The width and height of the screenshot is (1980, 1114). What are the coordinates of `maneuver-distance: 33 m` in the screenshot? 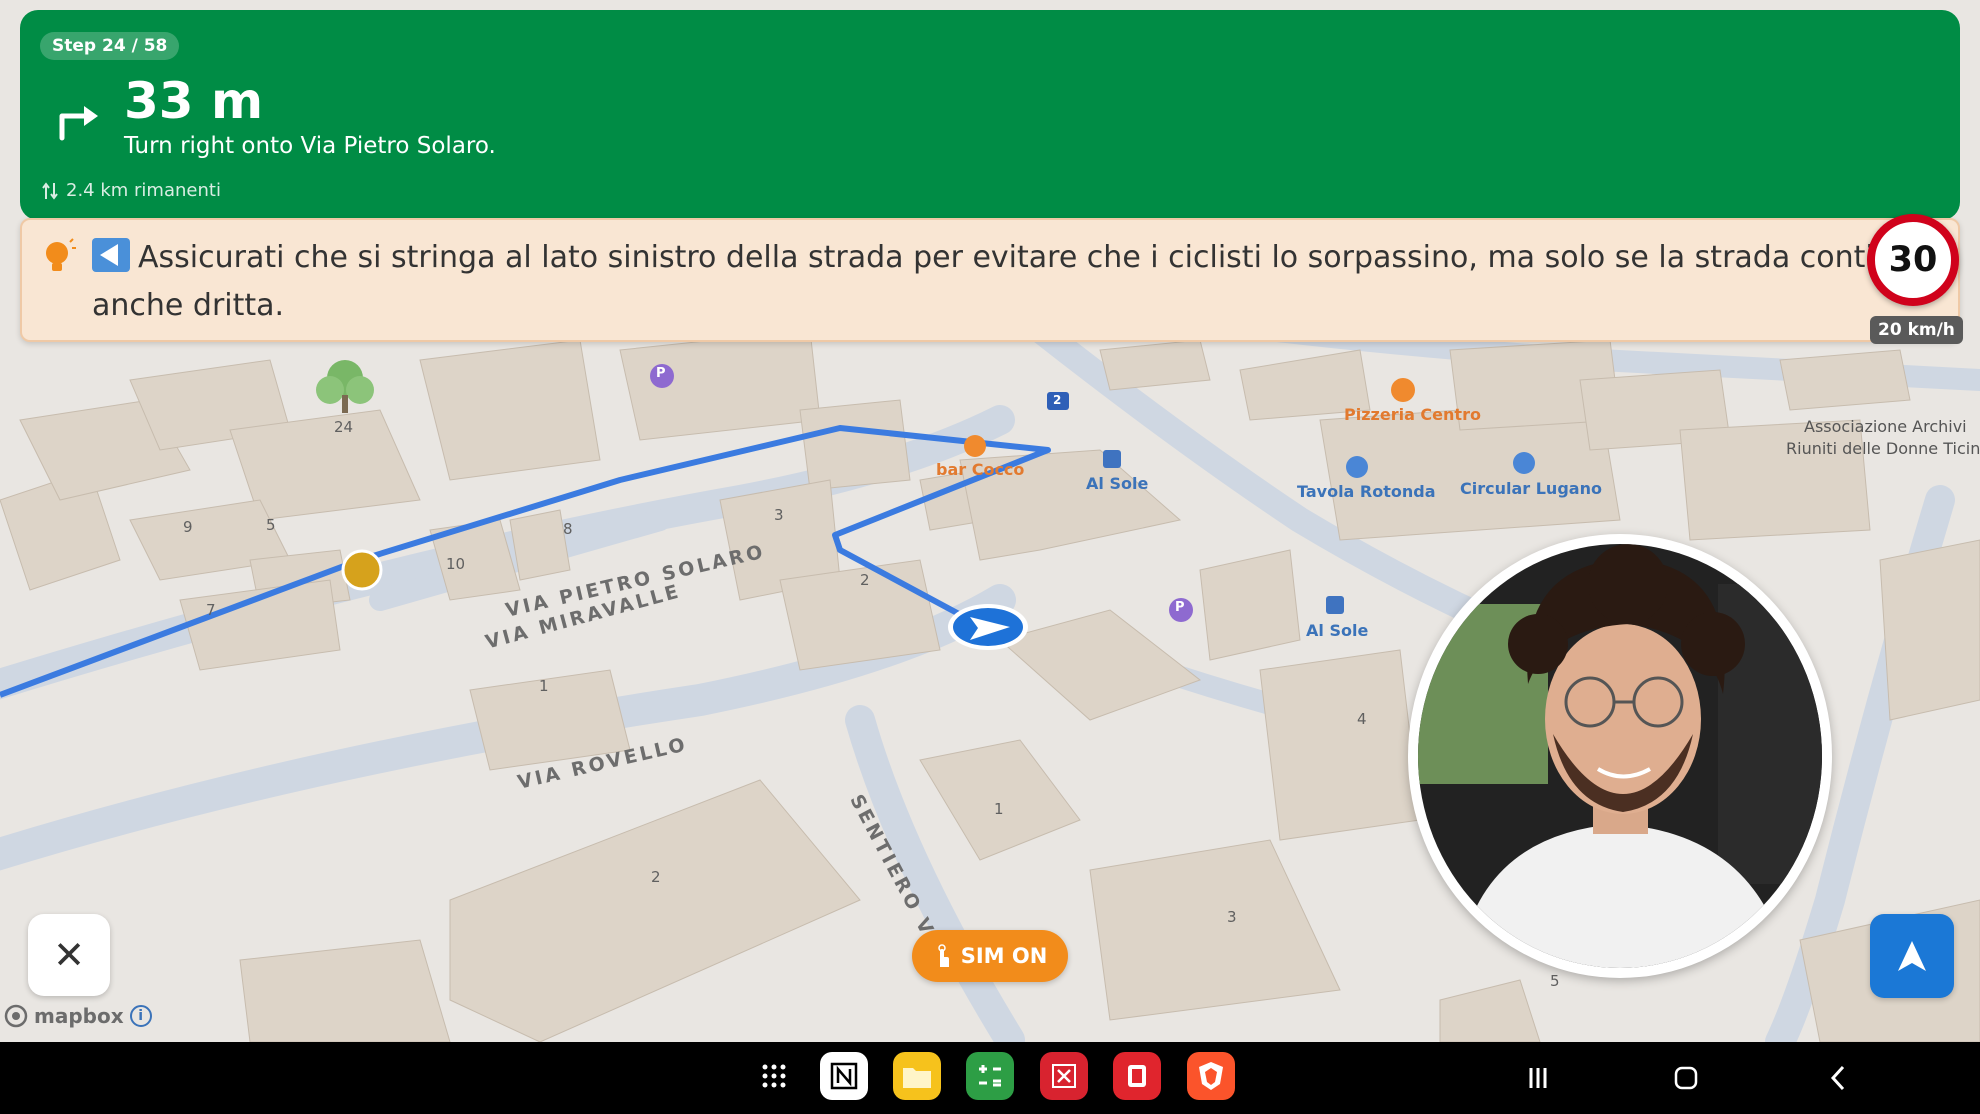 It's located at (194, 101).